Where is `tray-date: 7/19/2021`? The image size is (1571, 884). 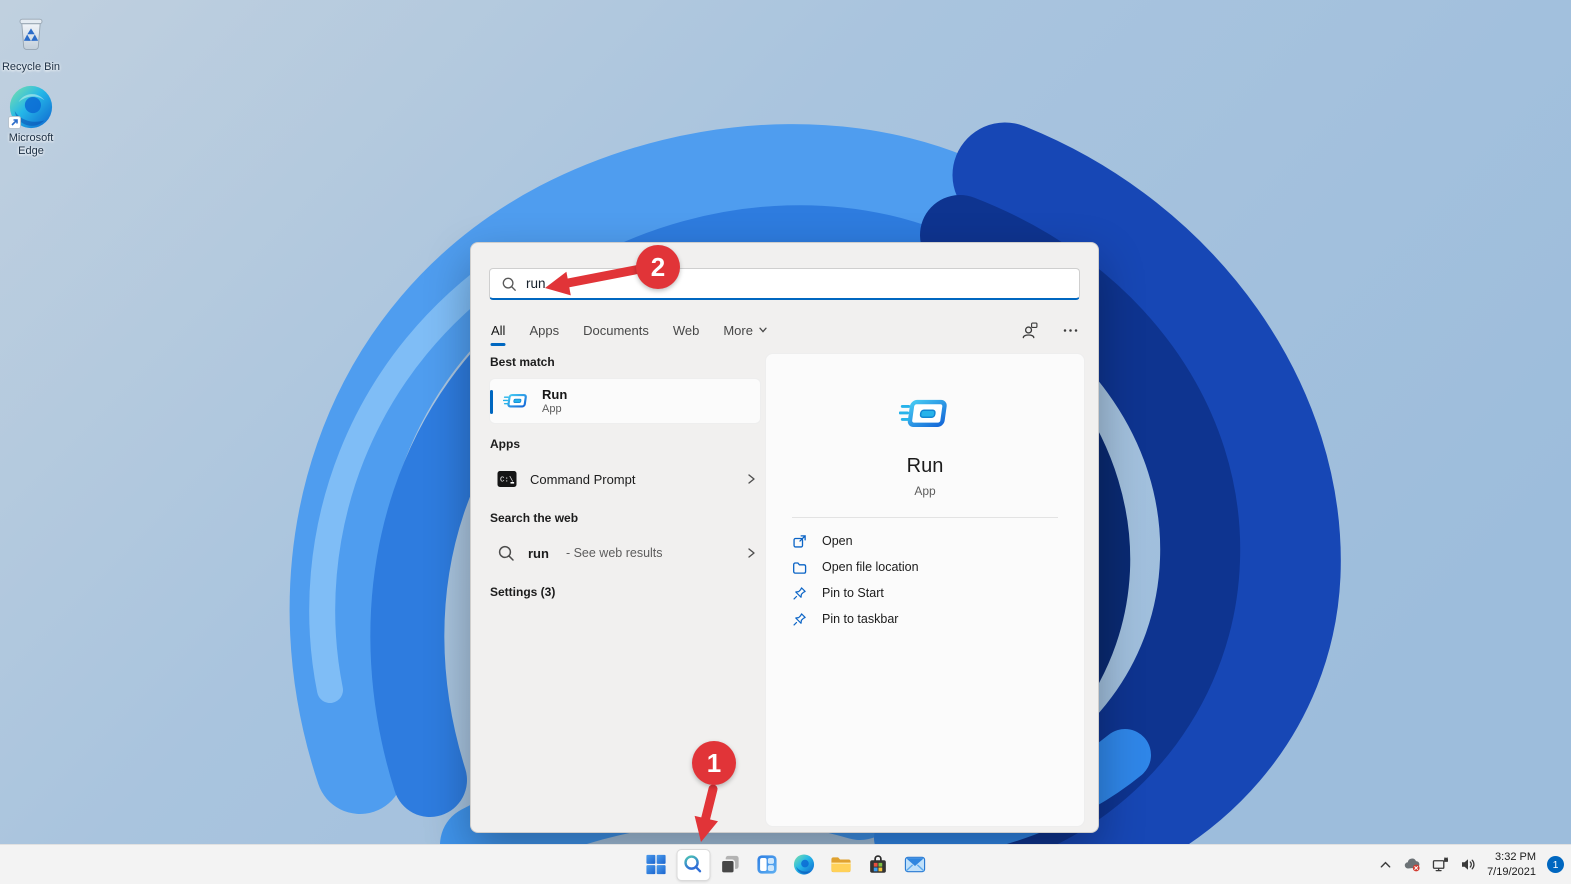
tray-date: 7/19/2021 is located at coordinates (1511, 871).